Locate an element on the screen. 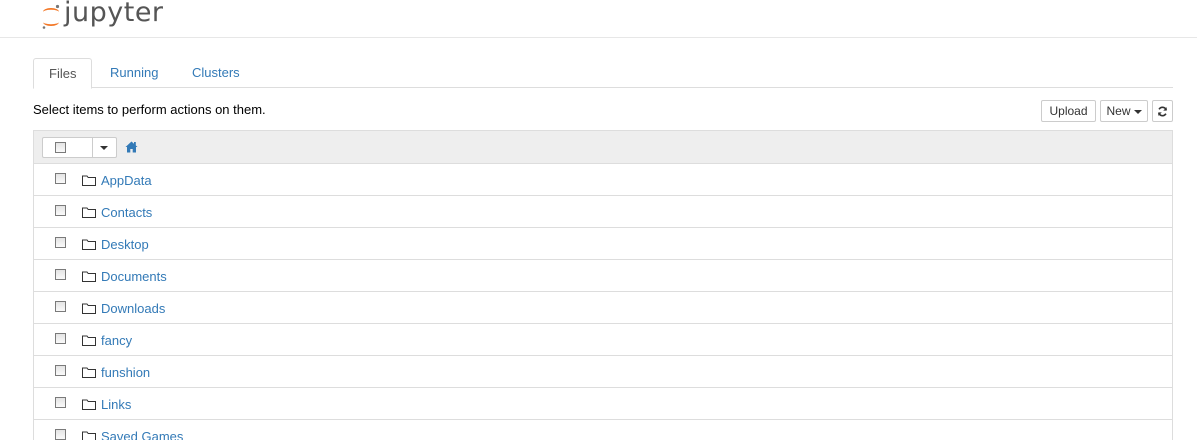 Image resolution: width=1197 pixels, height=440 pixels. logo-text: jupyter is located at coordinates (114, 14).